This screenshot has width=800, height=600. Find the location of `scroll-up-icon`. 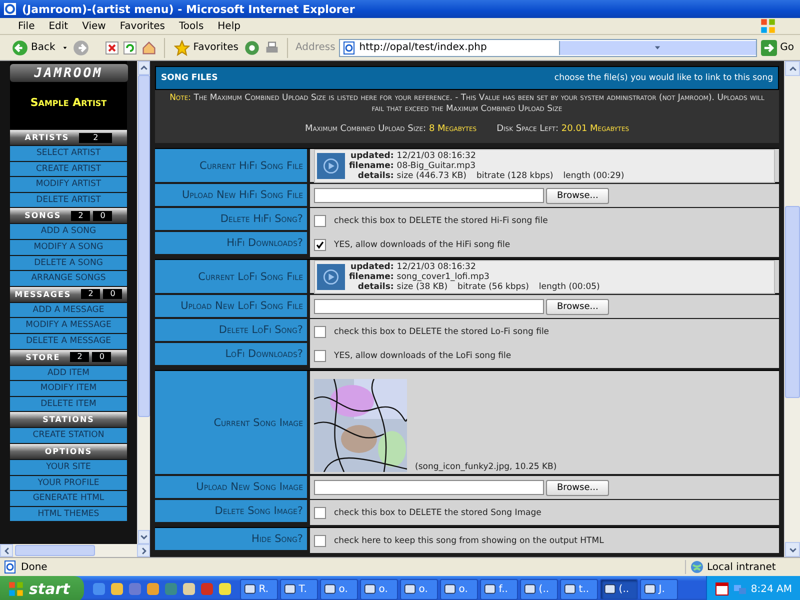

scroll-up-icon is located at coordinates (144, 68).